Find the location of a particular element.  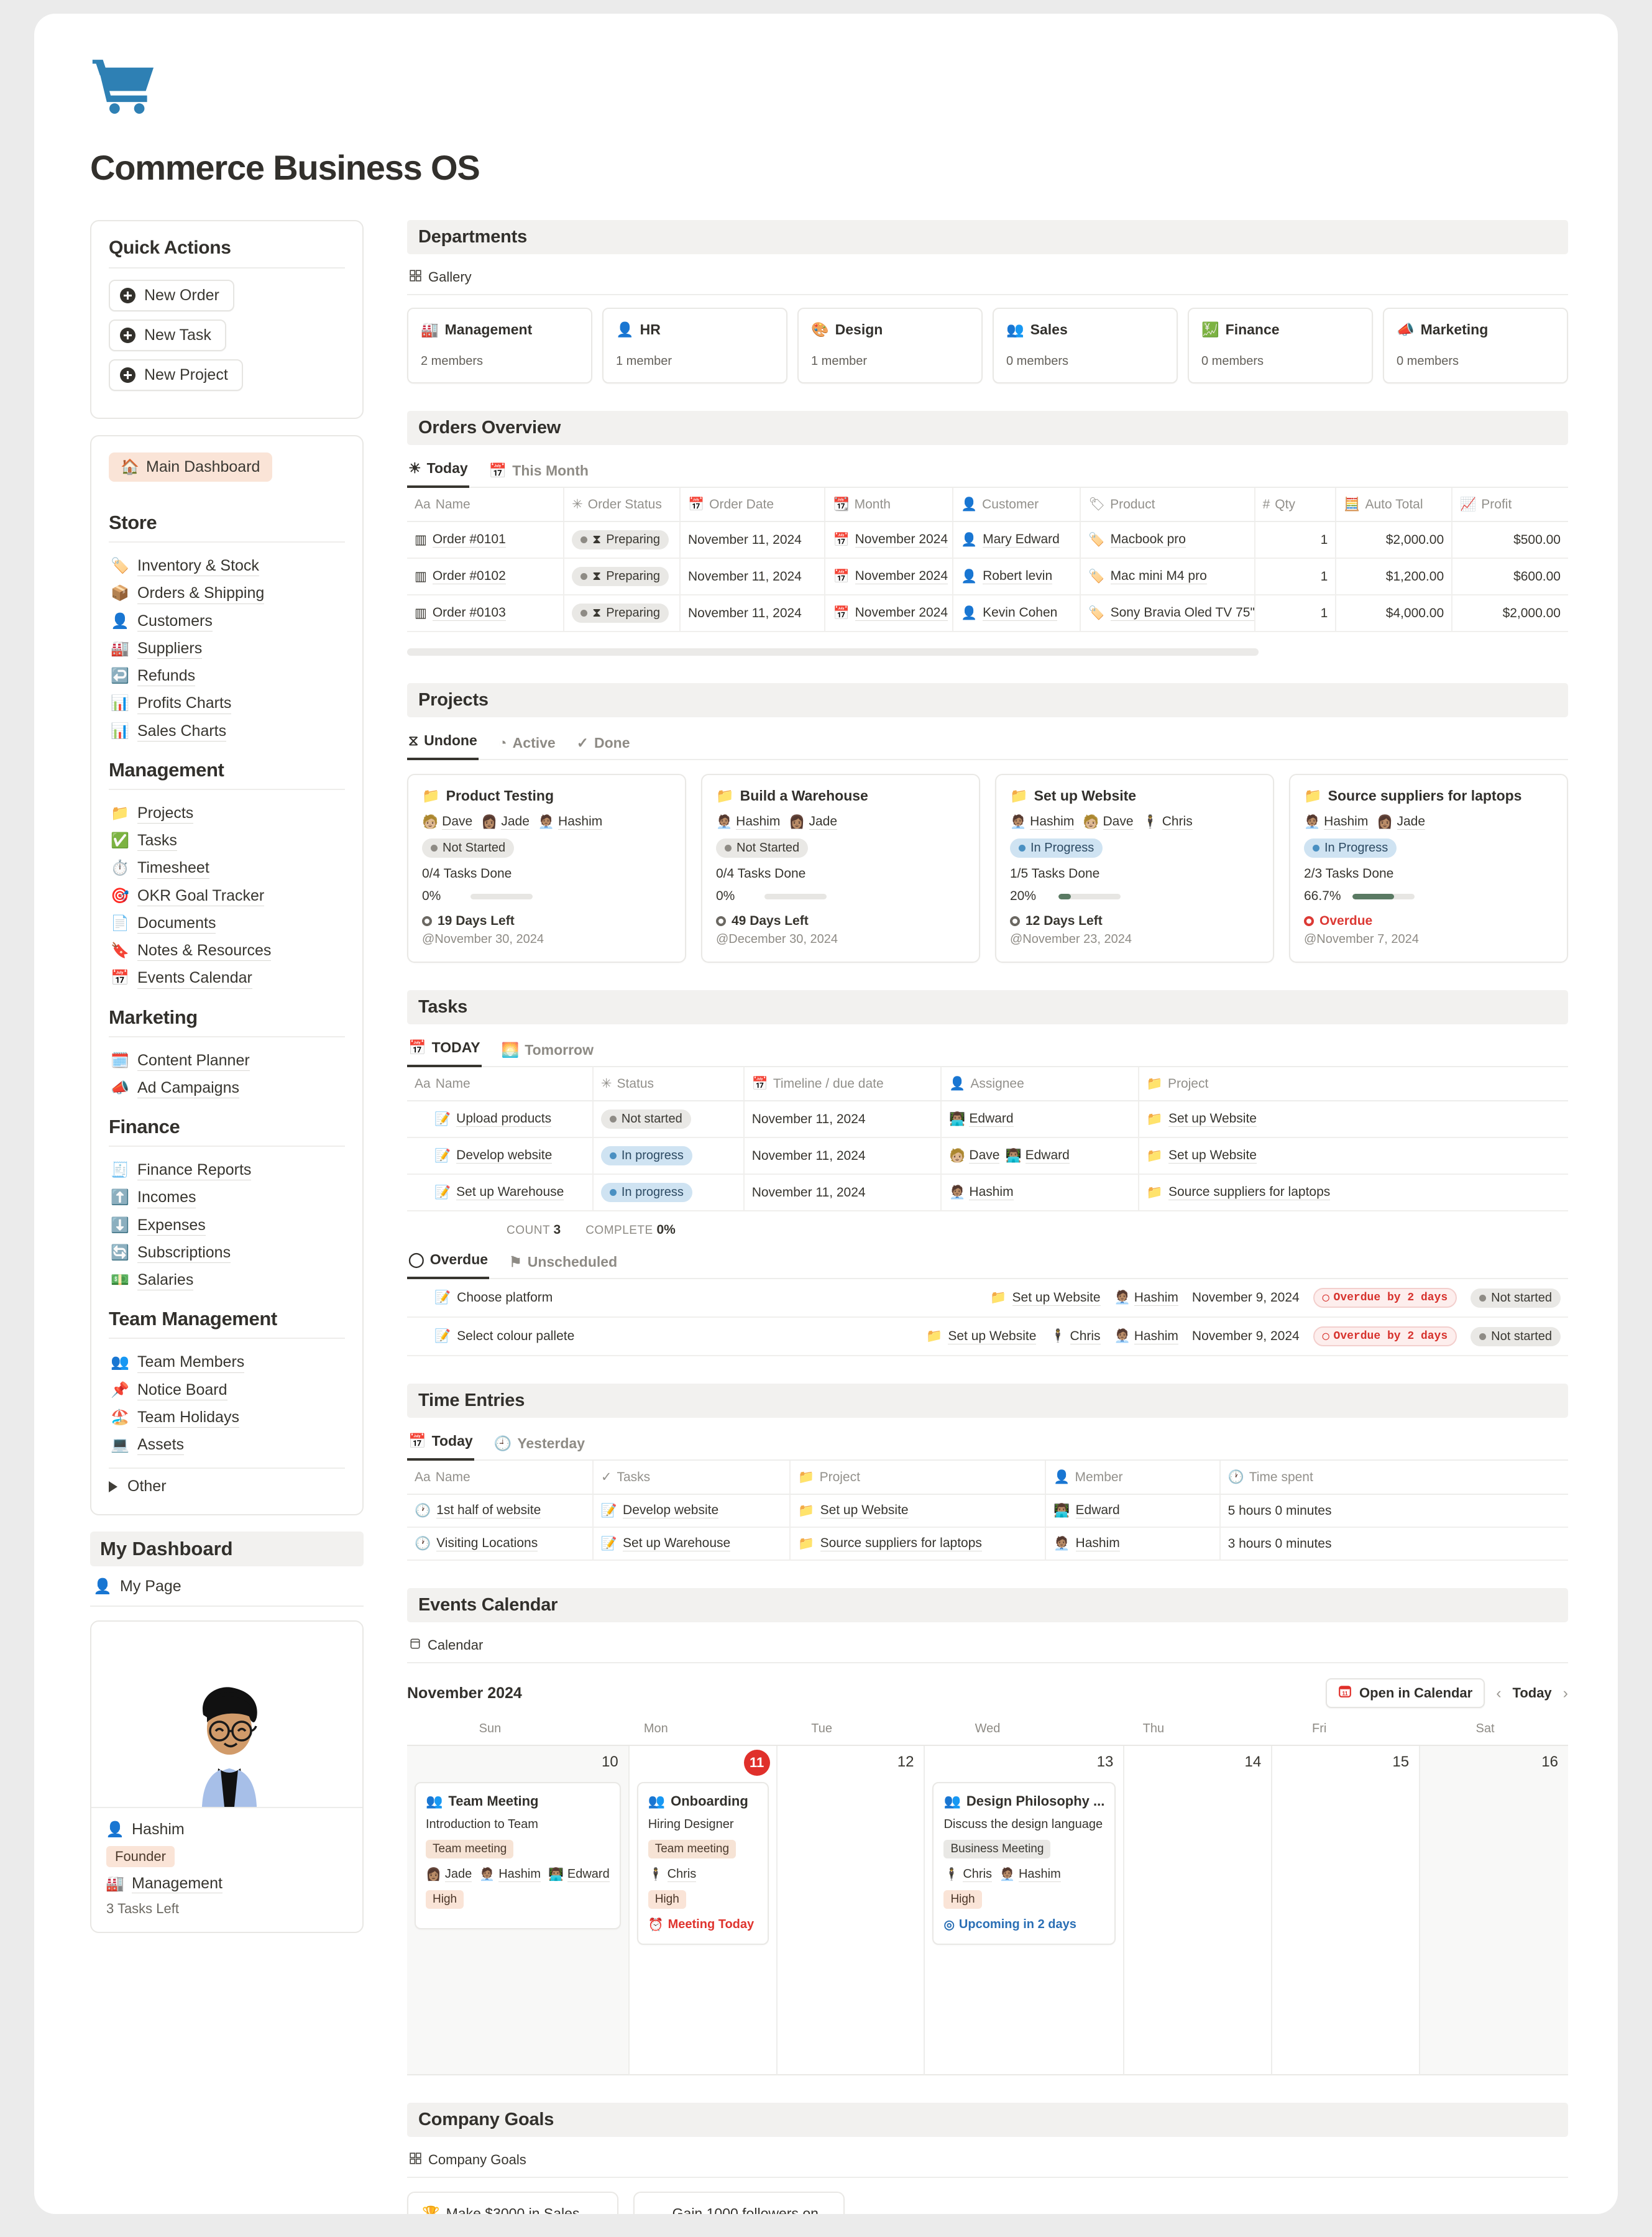

sidebar-item-events-calendar: 📅 Events Calendar is located at coordinates (227, 978).